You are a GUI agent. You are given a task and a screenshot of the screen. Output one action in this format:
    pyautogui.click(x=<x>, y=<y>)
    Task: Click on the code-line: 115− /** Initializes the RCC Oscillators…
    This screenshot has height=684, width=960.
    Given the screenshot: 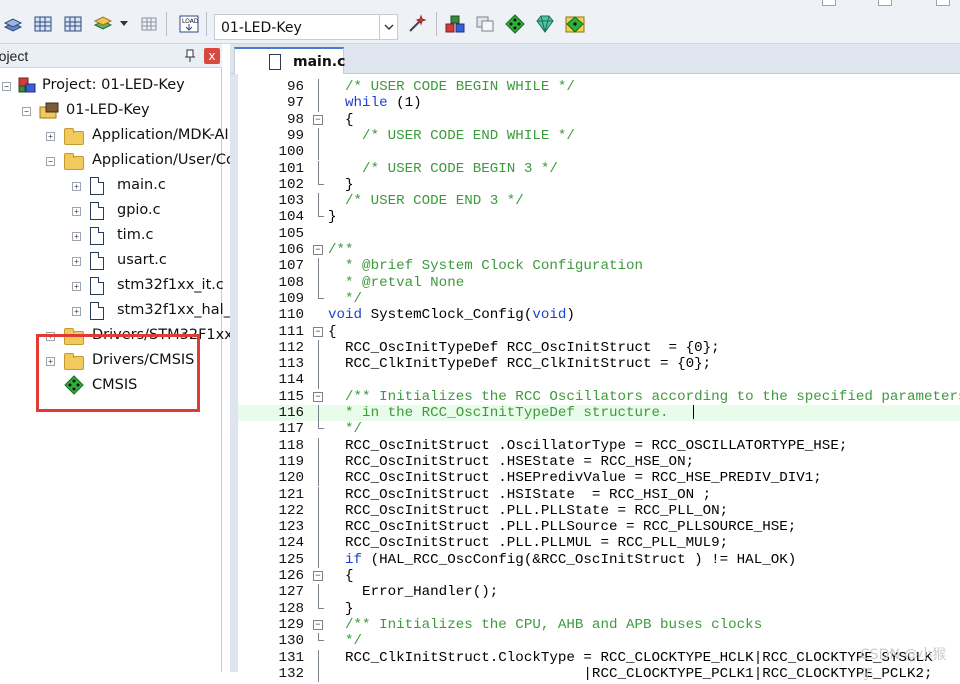 What is the action you would take?
    pyautogui.click(x=599, y=397)
    